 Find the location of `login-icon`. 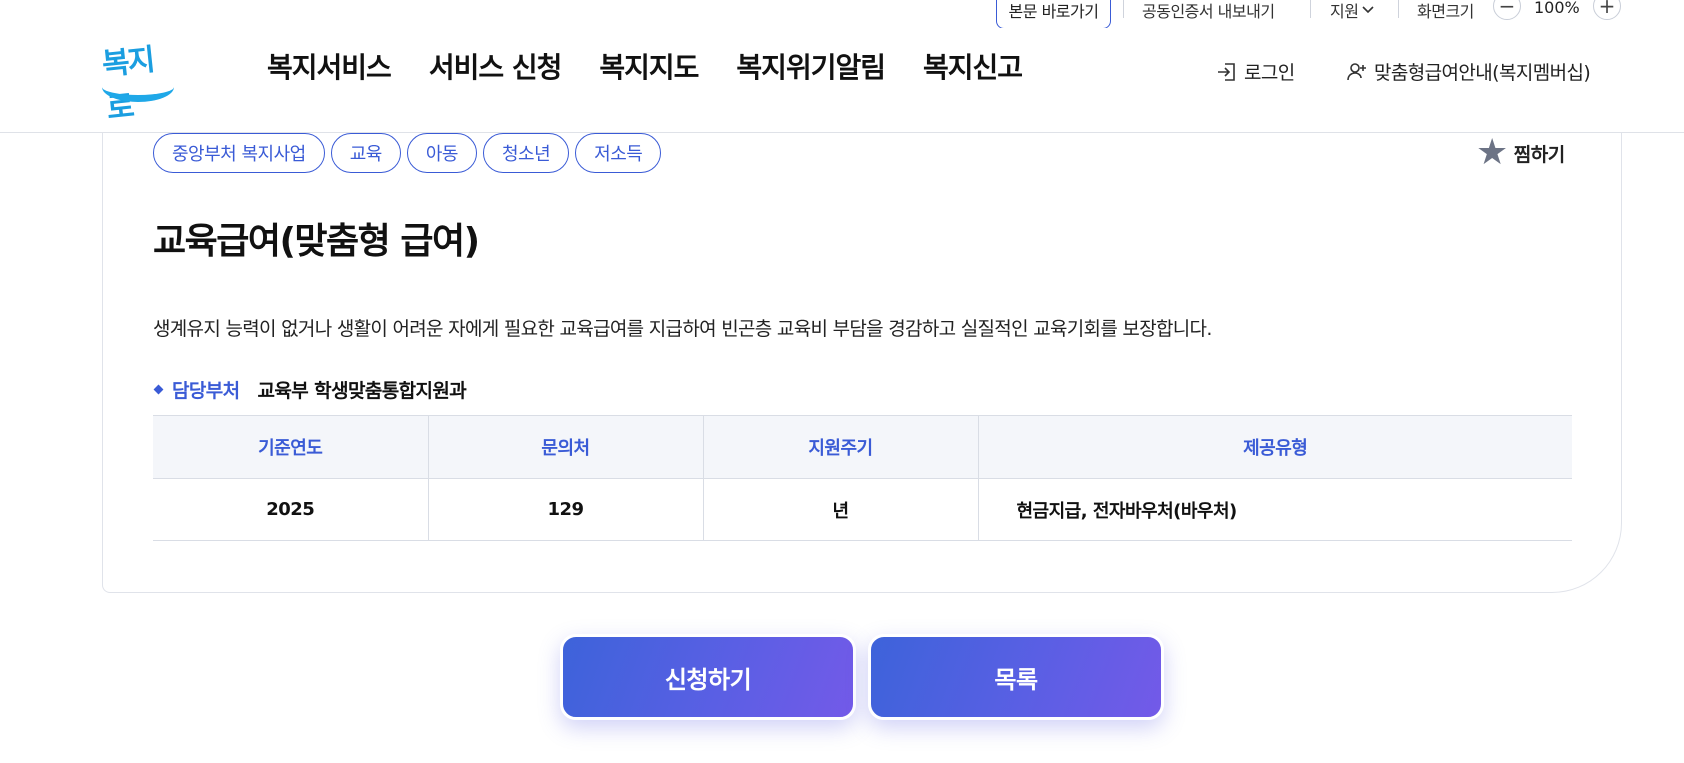

login-icon is located at coordinates (1227, 72).